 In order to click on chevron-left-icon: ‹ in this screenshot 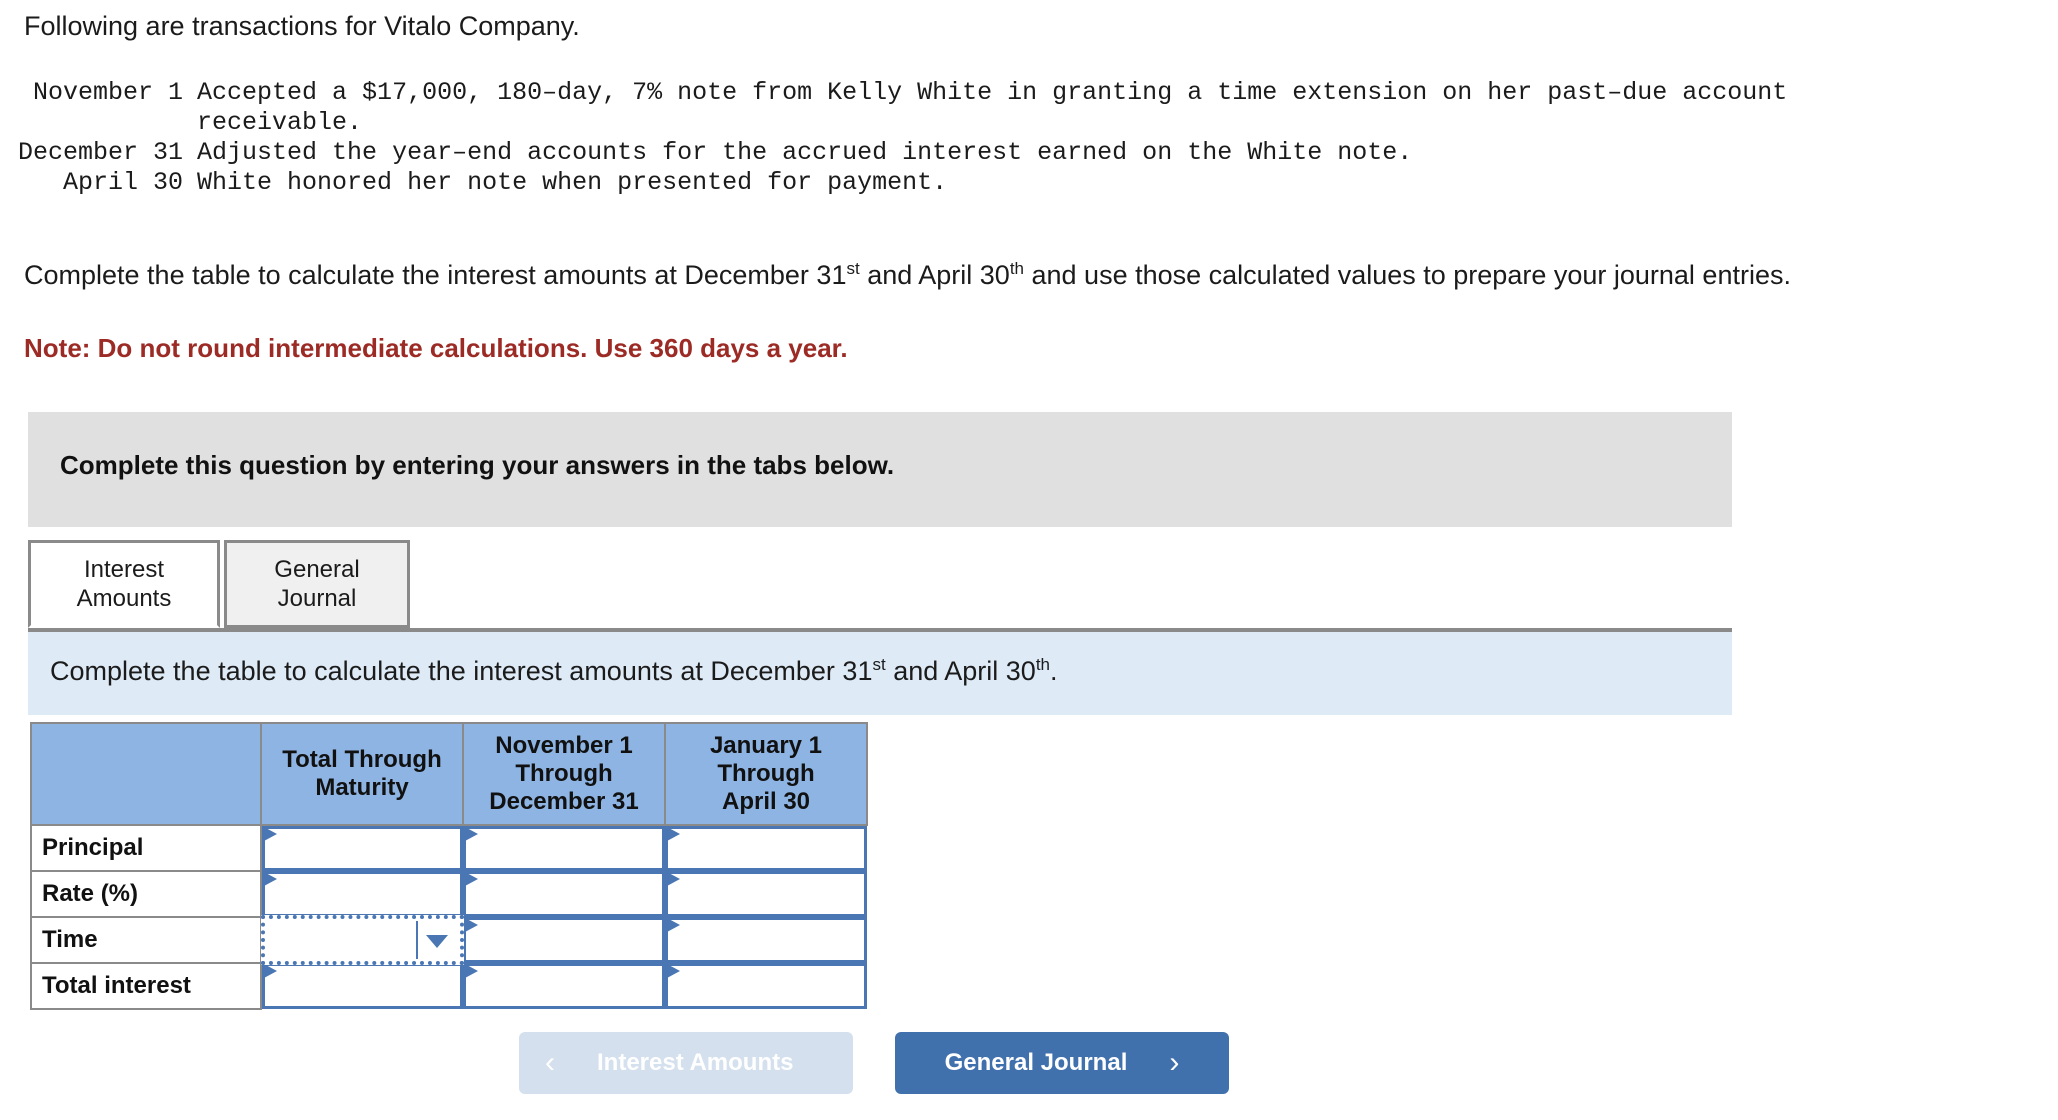, I will do `click(550, 1062)`.